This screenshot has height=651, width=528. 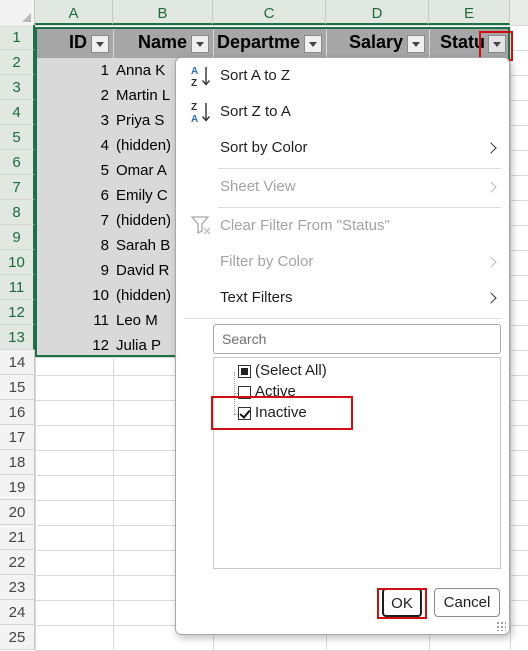 I want to click on cell-id: 1, so click(x=74, y=70).